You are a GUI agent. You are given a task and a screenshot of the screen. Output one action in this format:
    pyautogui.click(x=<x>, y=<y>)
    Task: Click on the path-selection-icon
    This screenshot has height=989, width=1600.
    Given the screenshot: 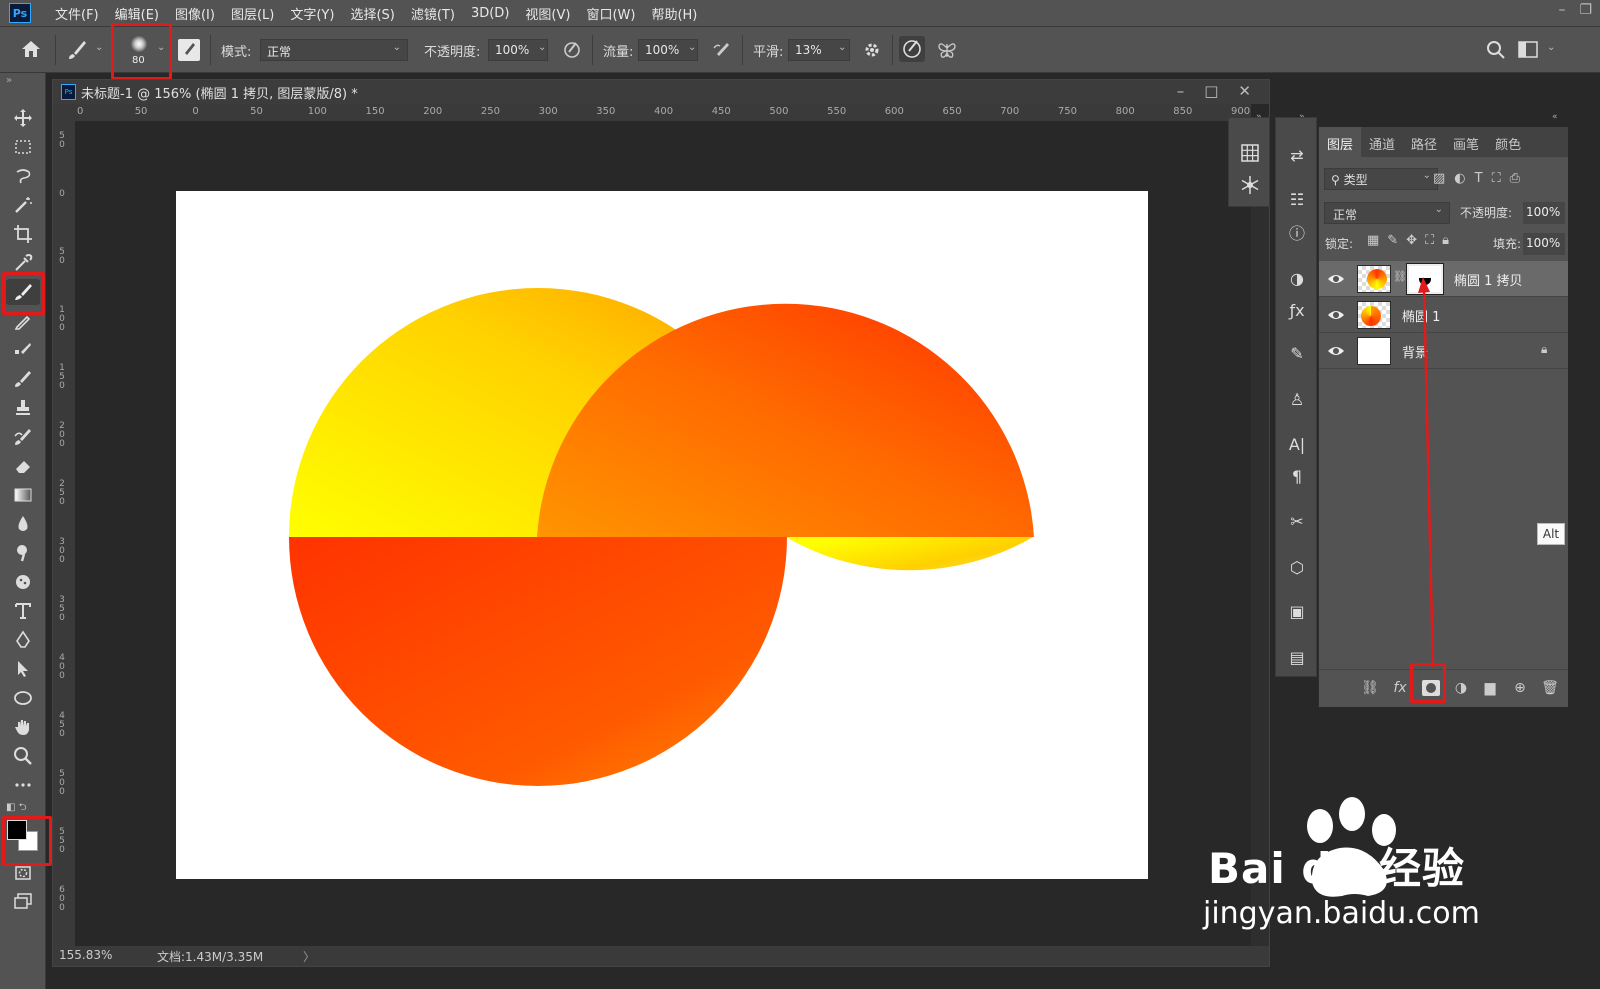 What is the action you would take?
    pyautogui.click(x=23, y=669)
    